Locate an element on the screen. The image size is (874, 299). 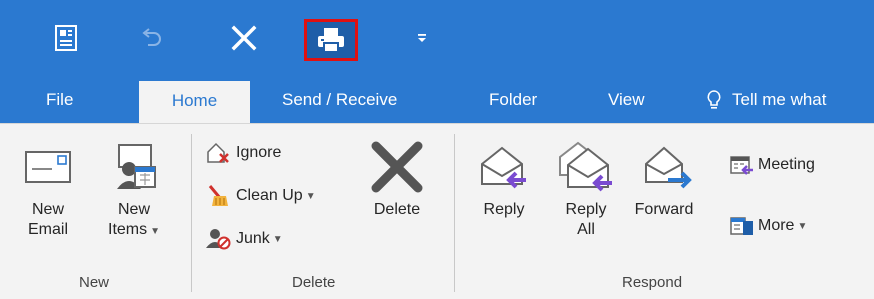
tab-home: Home is located at coordinates (194, 102).